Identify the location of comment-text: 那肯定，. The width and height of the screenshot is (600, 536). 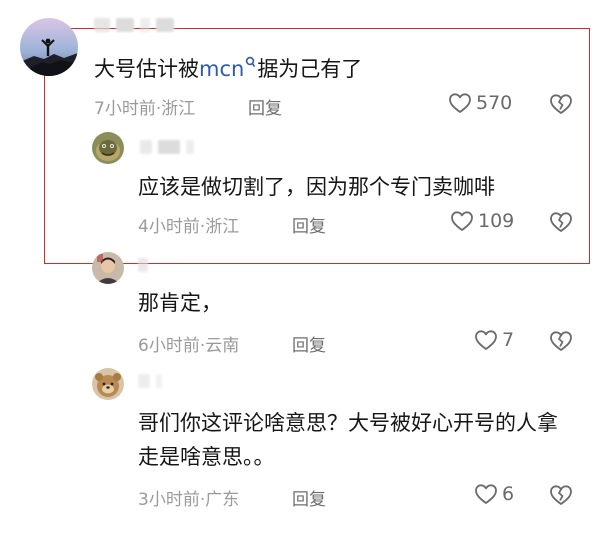
(180, 303).